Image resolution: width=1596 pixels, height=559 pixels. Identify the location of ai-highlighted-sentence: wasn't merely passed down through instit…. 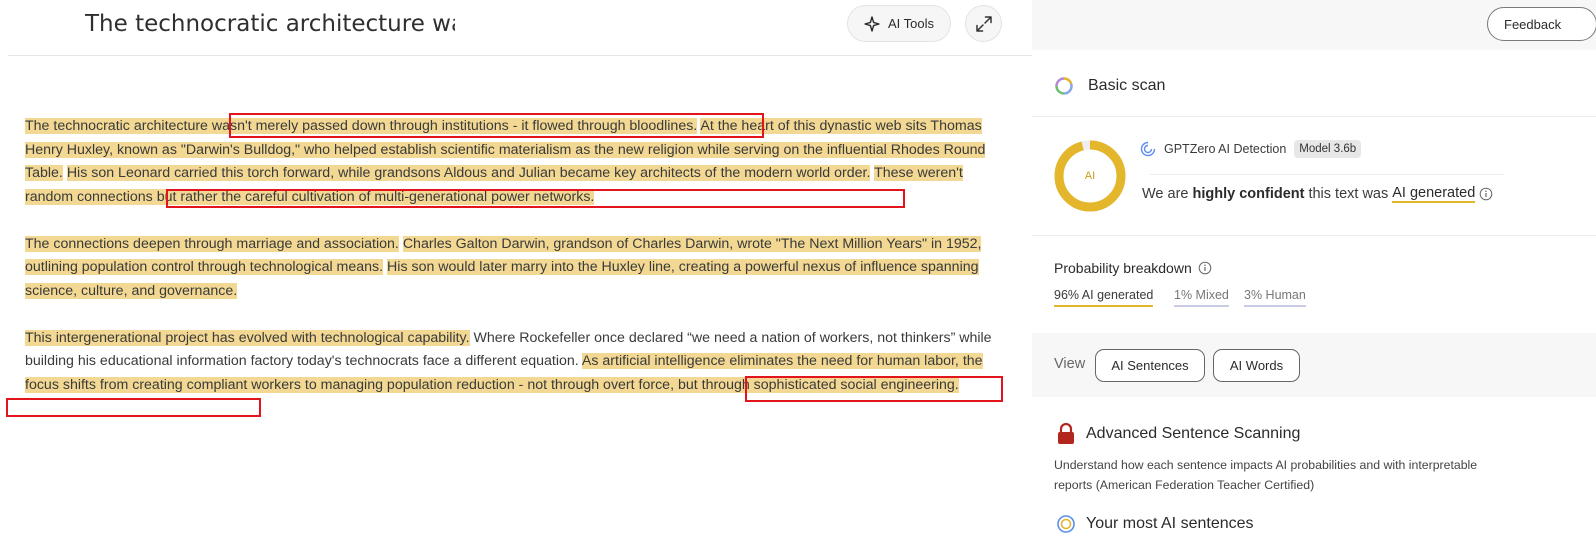
(454, 126).